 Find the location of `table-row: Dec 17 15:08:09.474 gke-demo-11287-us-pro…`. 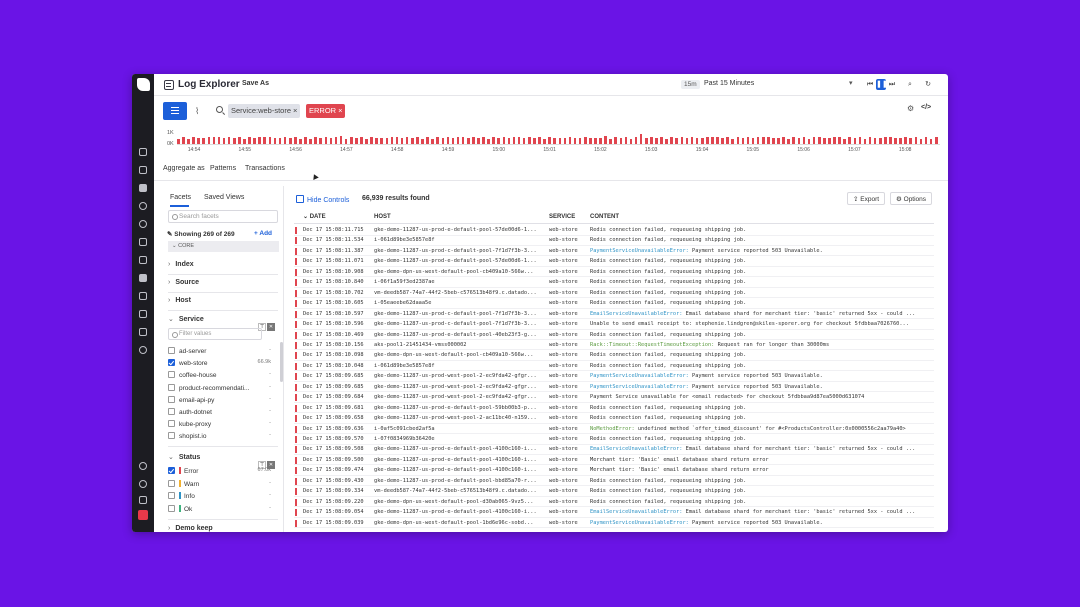

table-row: Dec 17 15:08:09.474 gke-demo-11287-us-pro… is located at coordinates (614, 470).